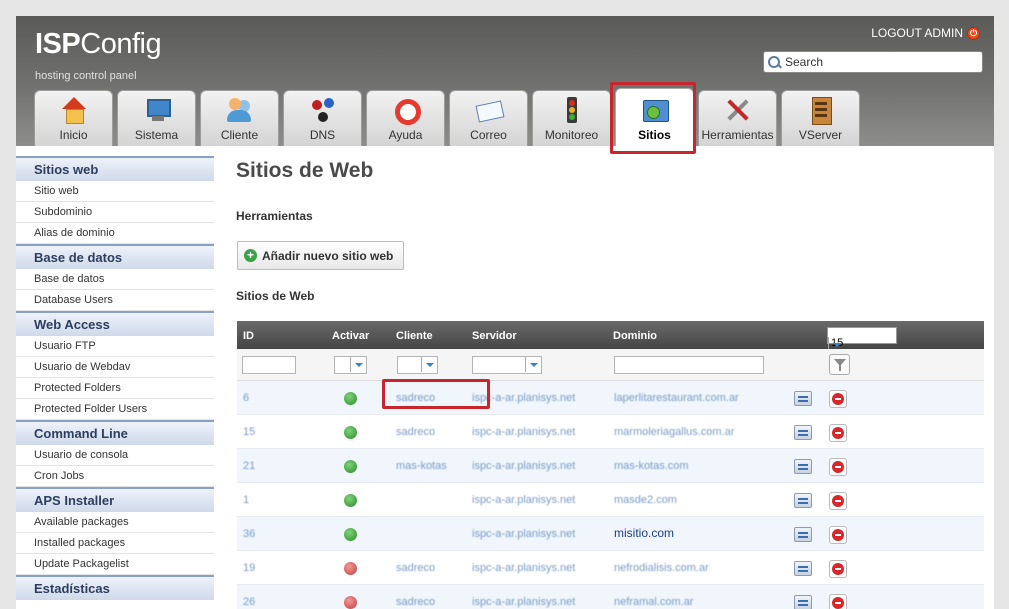 The width and height of the screenshot is (1009, 609). I want to click on per-page-select: 15, so click(862, 339).